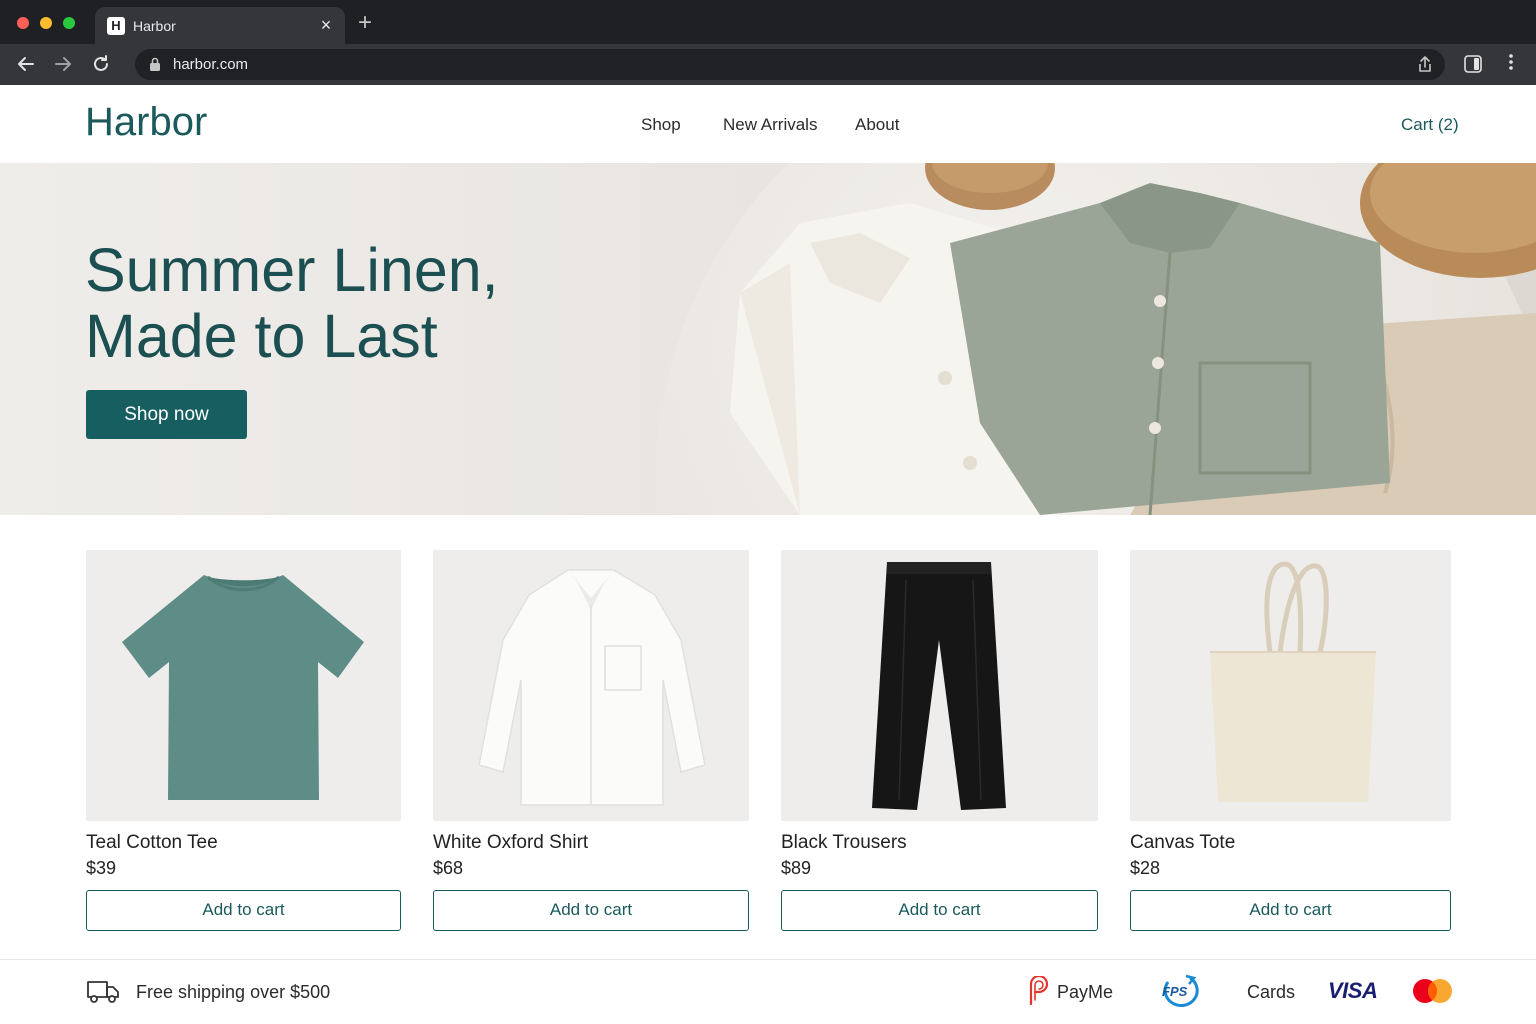 The image size is (1536, 1024). Describe the element at coordinates (116, 26) in the screenshot. I see `favicon-icon: H` at that location.